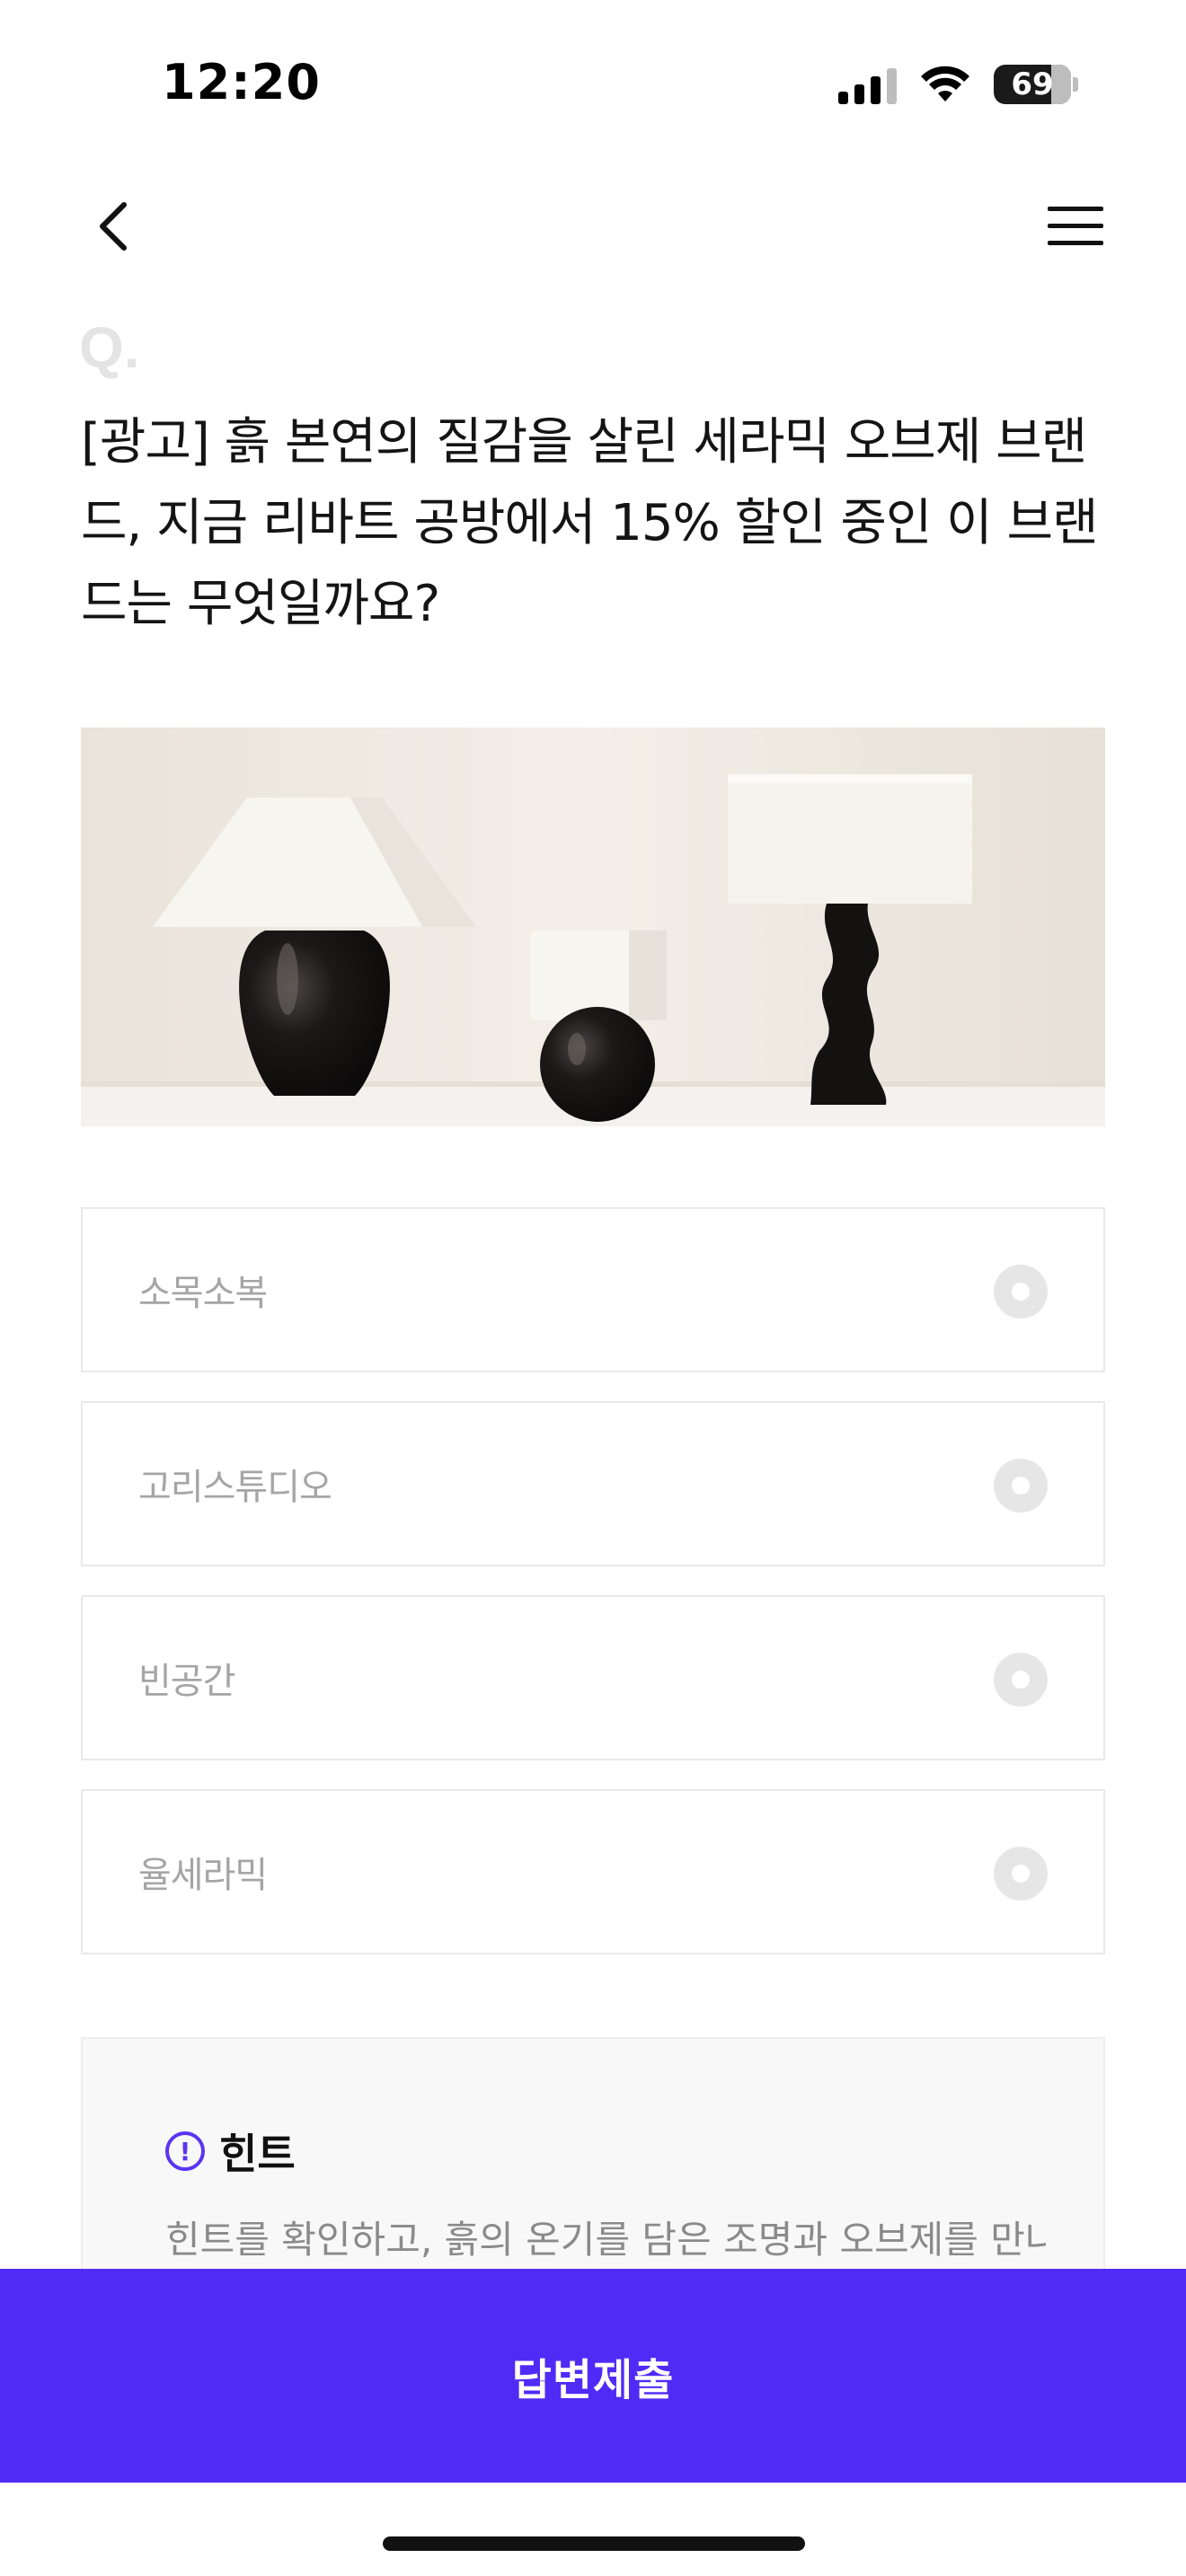  I want to click on status-bar: 12:20 69, so click(593, 85).